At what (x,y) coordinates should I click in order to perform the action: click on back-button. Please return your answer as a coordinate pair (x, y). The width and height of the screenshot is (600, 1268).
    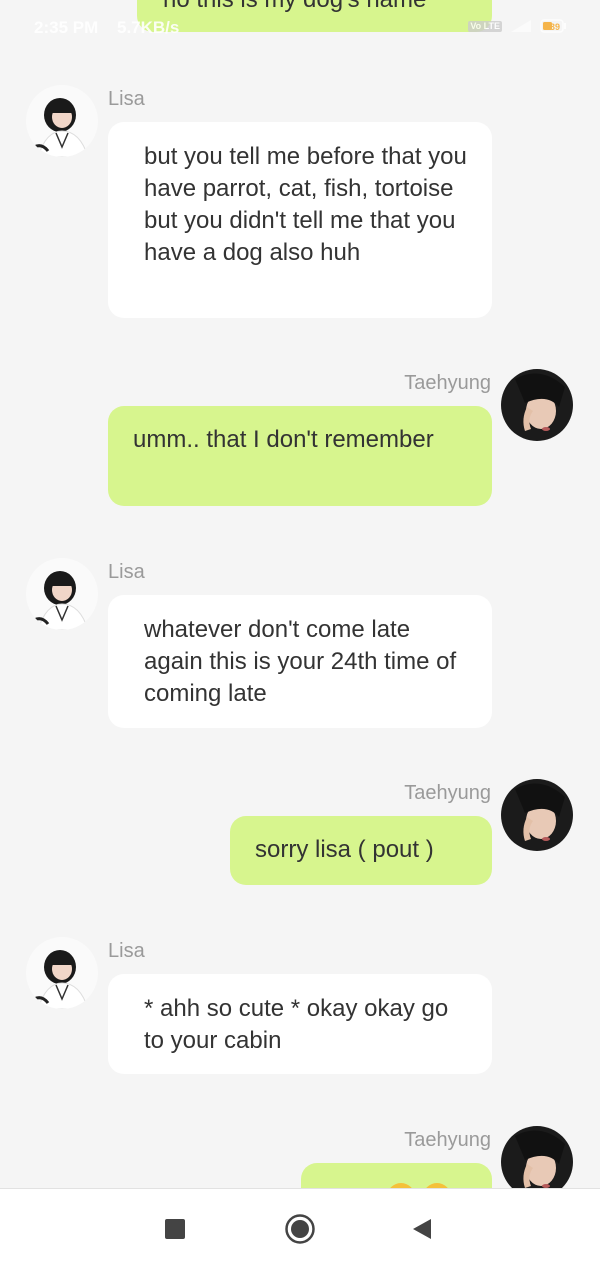
    Looking at the image, I should click on (422, 1228).